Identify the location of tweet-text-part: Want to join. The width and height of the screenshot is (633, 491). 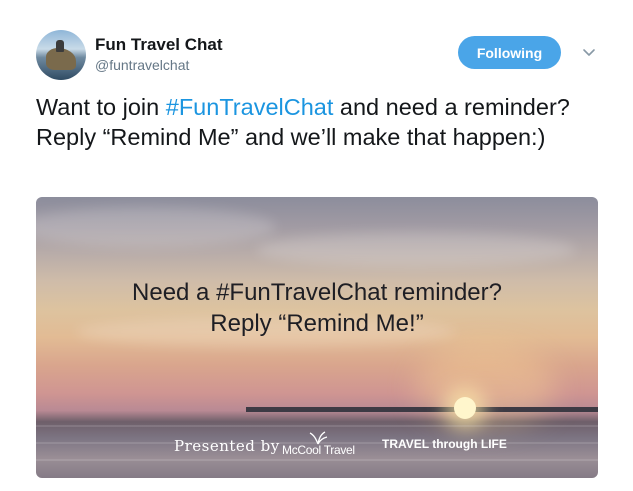
(101, 107).